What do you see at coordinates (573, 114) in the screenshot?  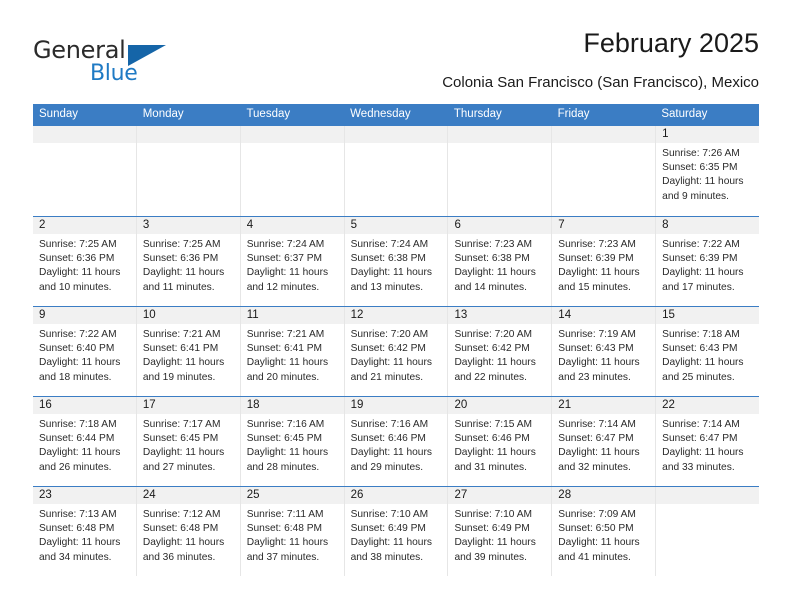 I see `dow-friday: Friday` at bounding box center [573, 114].